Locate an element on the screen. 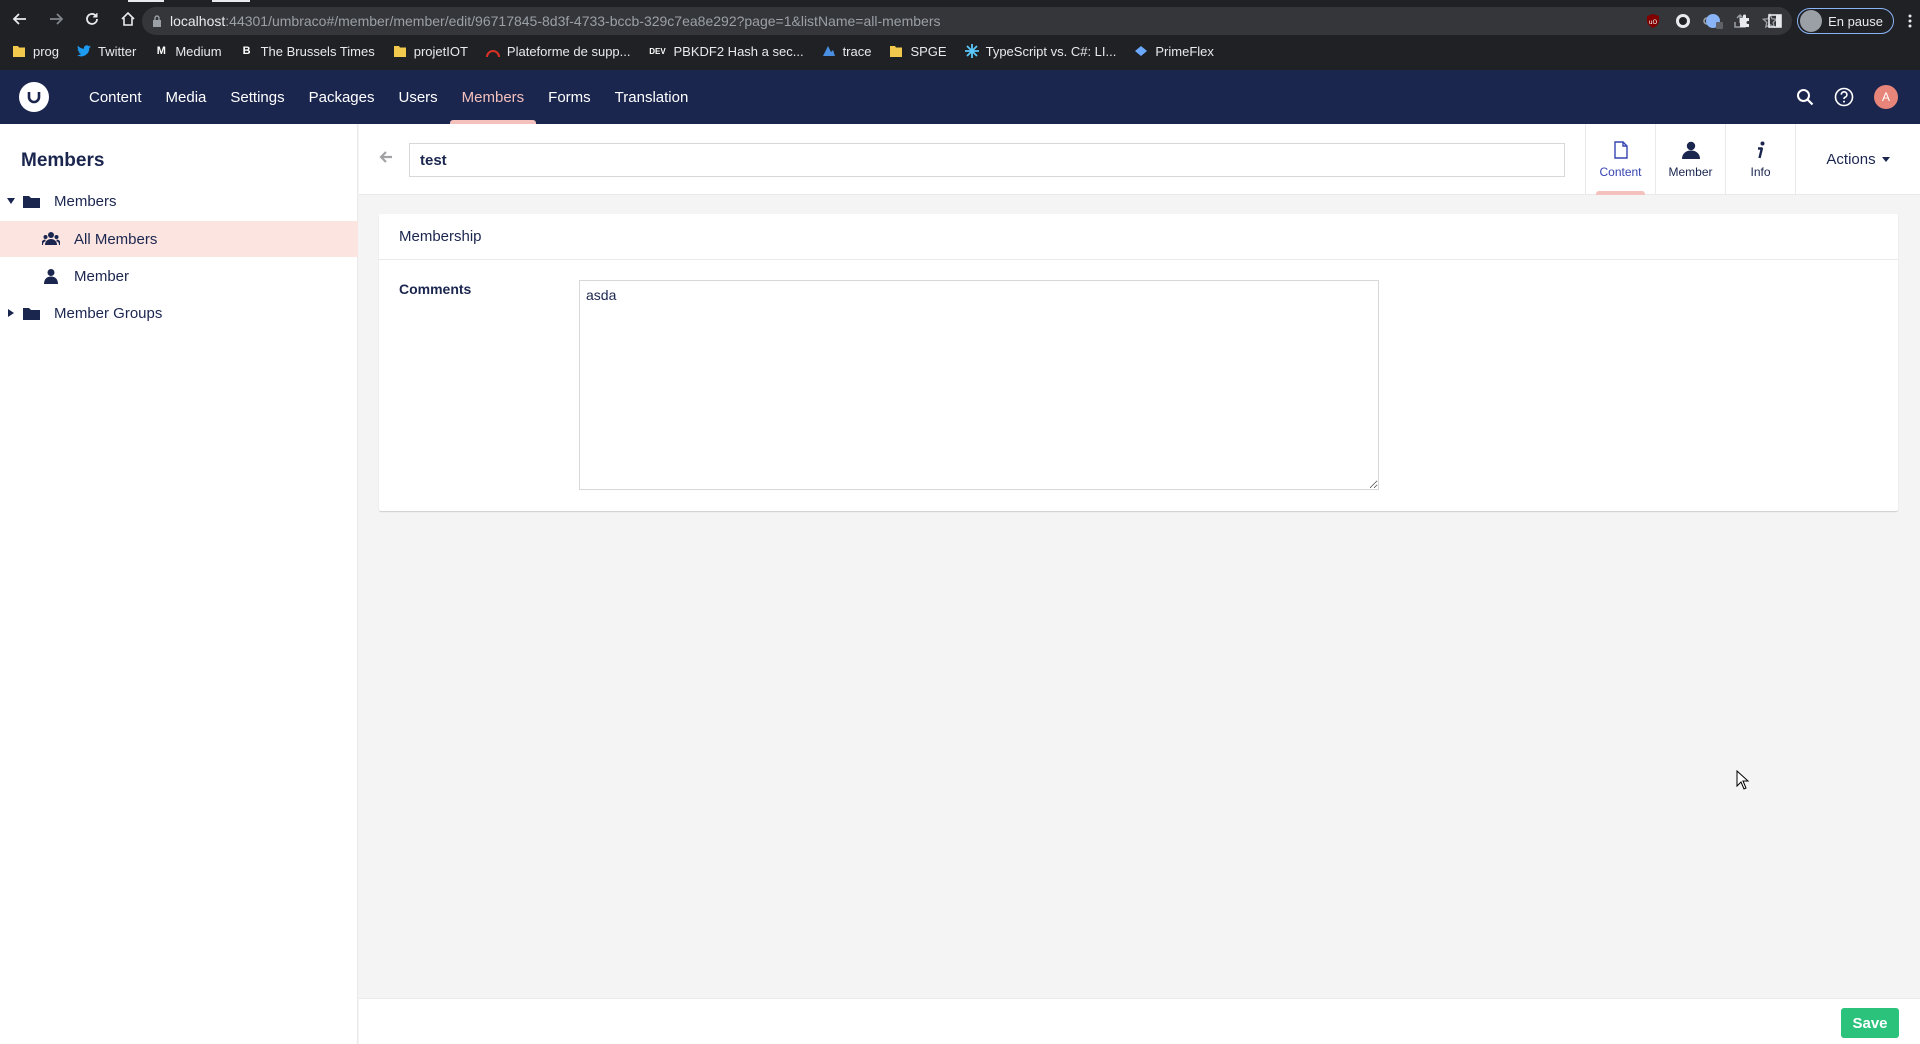 The image size is (1920, 1044). section-forms: Forms is located at coordinates (569, 97).